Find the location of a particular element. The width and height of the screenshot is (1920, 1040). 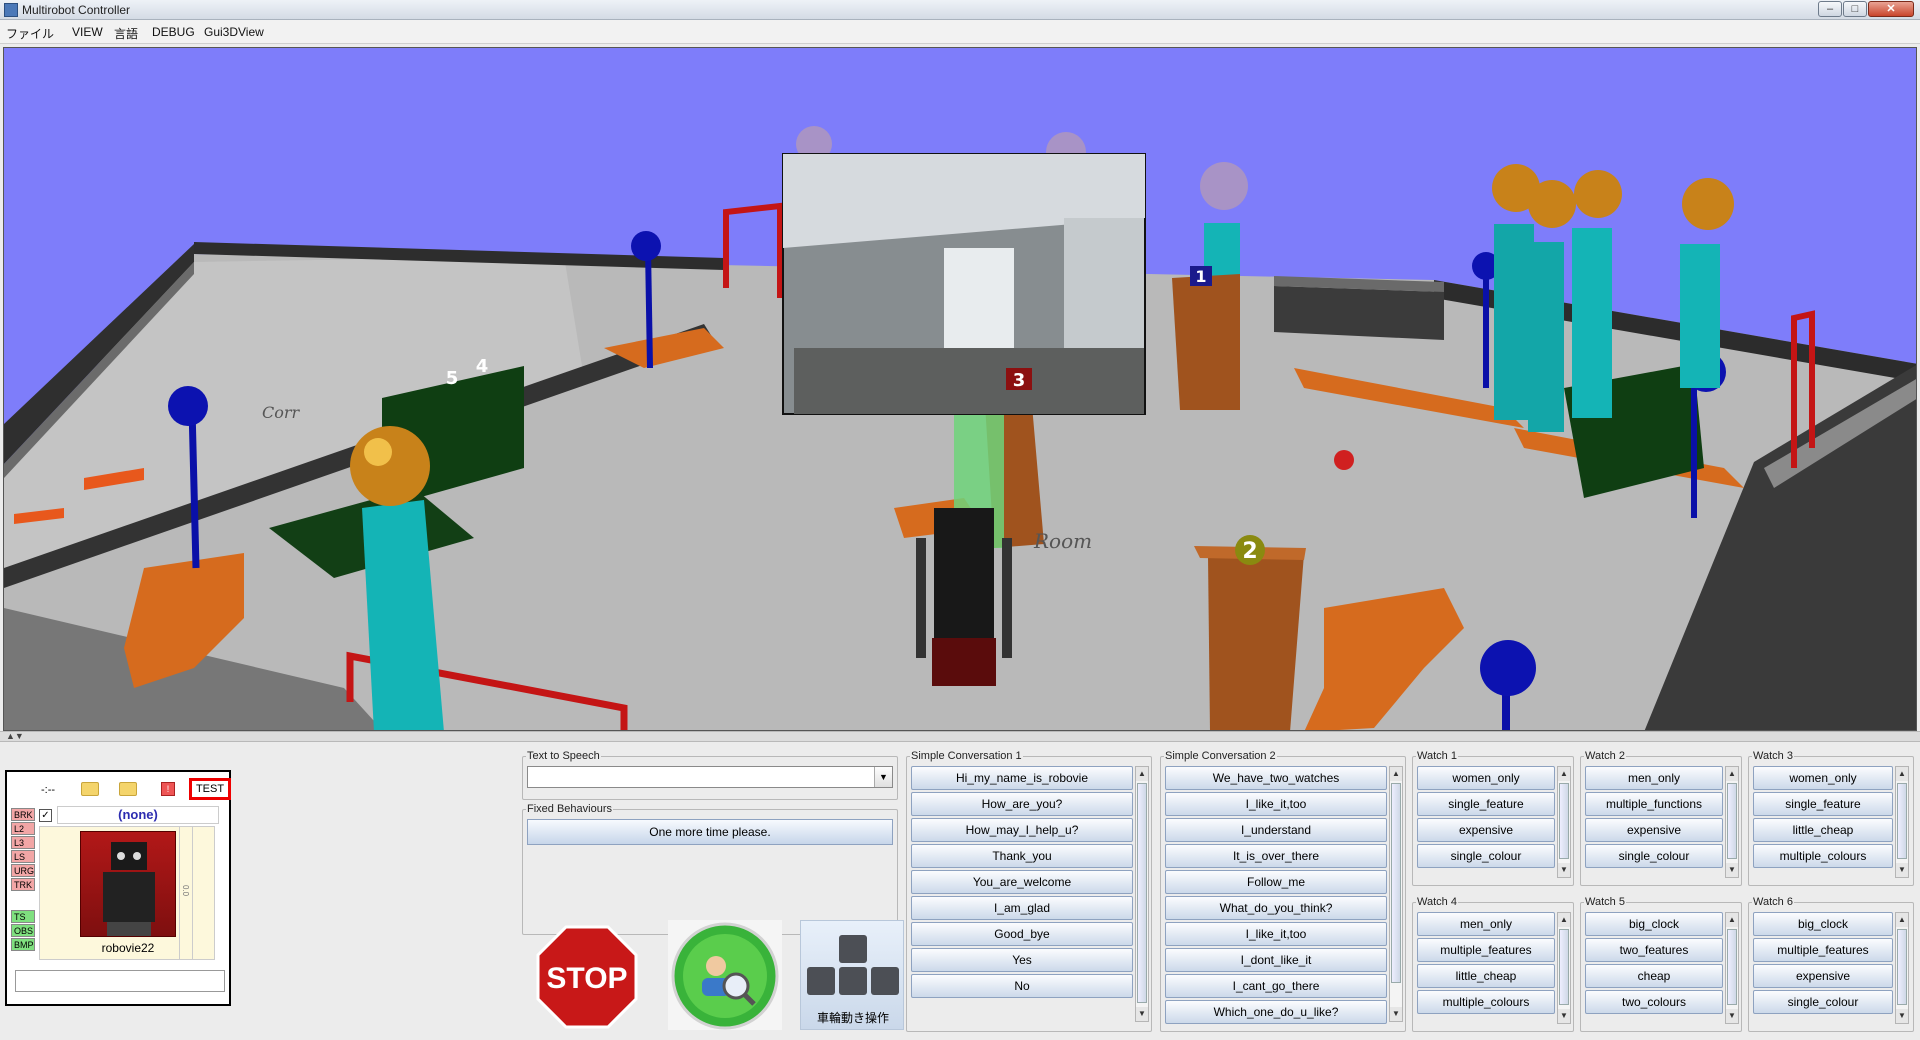

watch-button: two_colours is located at coordinates (1654, 1002).